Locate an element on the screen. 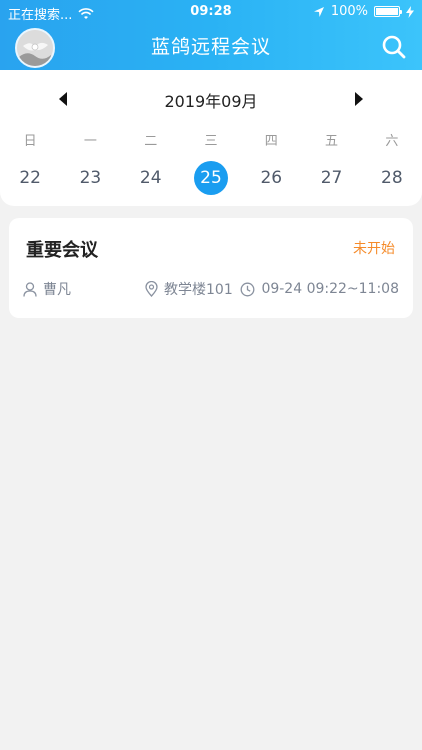  date-number: 24 is located at coordinates (151, 178).